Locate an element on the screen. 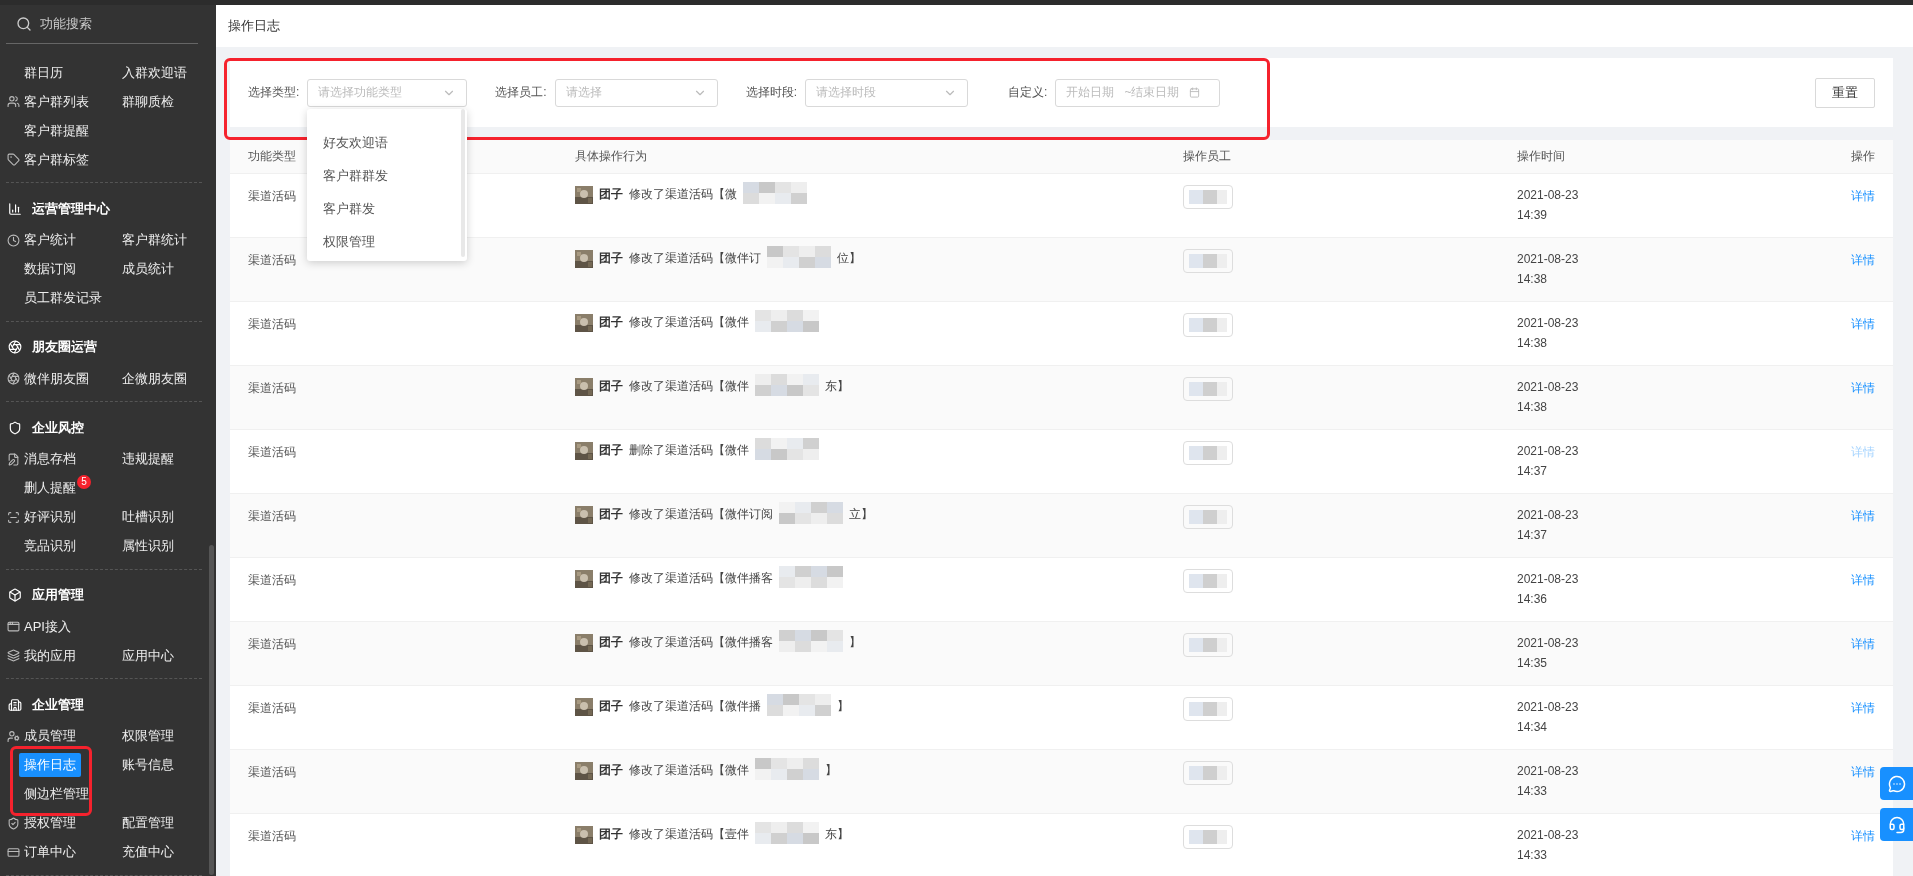 This screenshot has height=876, width=1913. menu-item: 数据订阅 is located at coordinates (47, 269).